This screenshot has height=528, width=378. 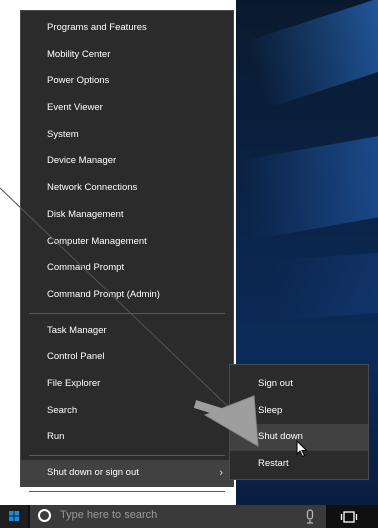 I want to click on menu-item-power-options: Power Options, so click(x=127, y=81).